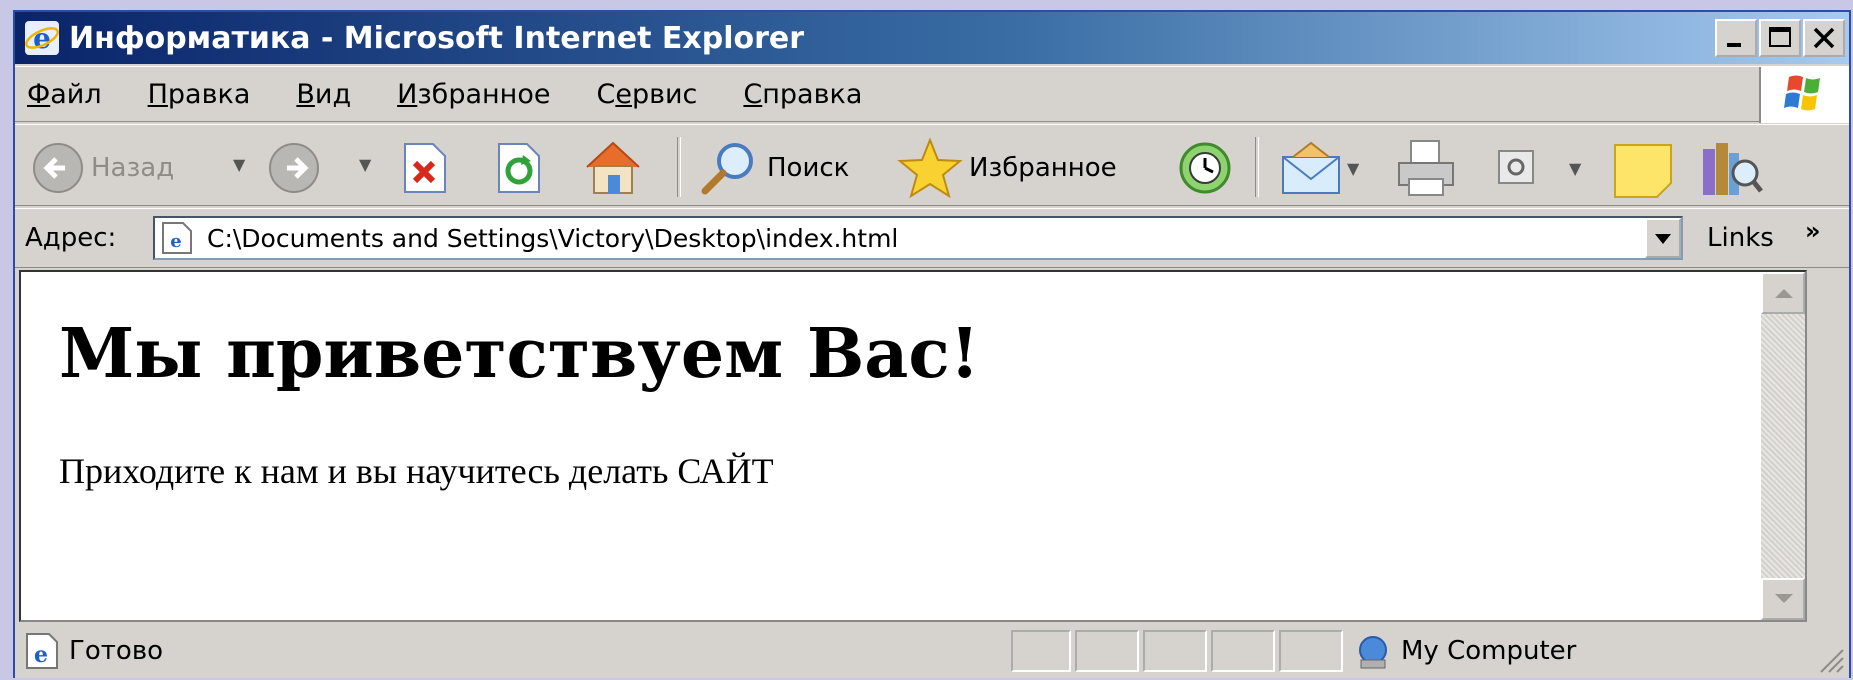 The width and height of the screenshot is (1853, 680). Describe the element at coordinates (932, 94) in the screenshot. I see `menu-bar: Файл Правка Вид Избранное Сервис Справка` at that location.